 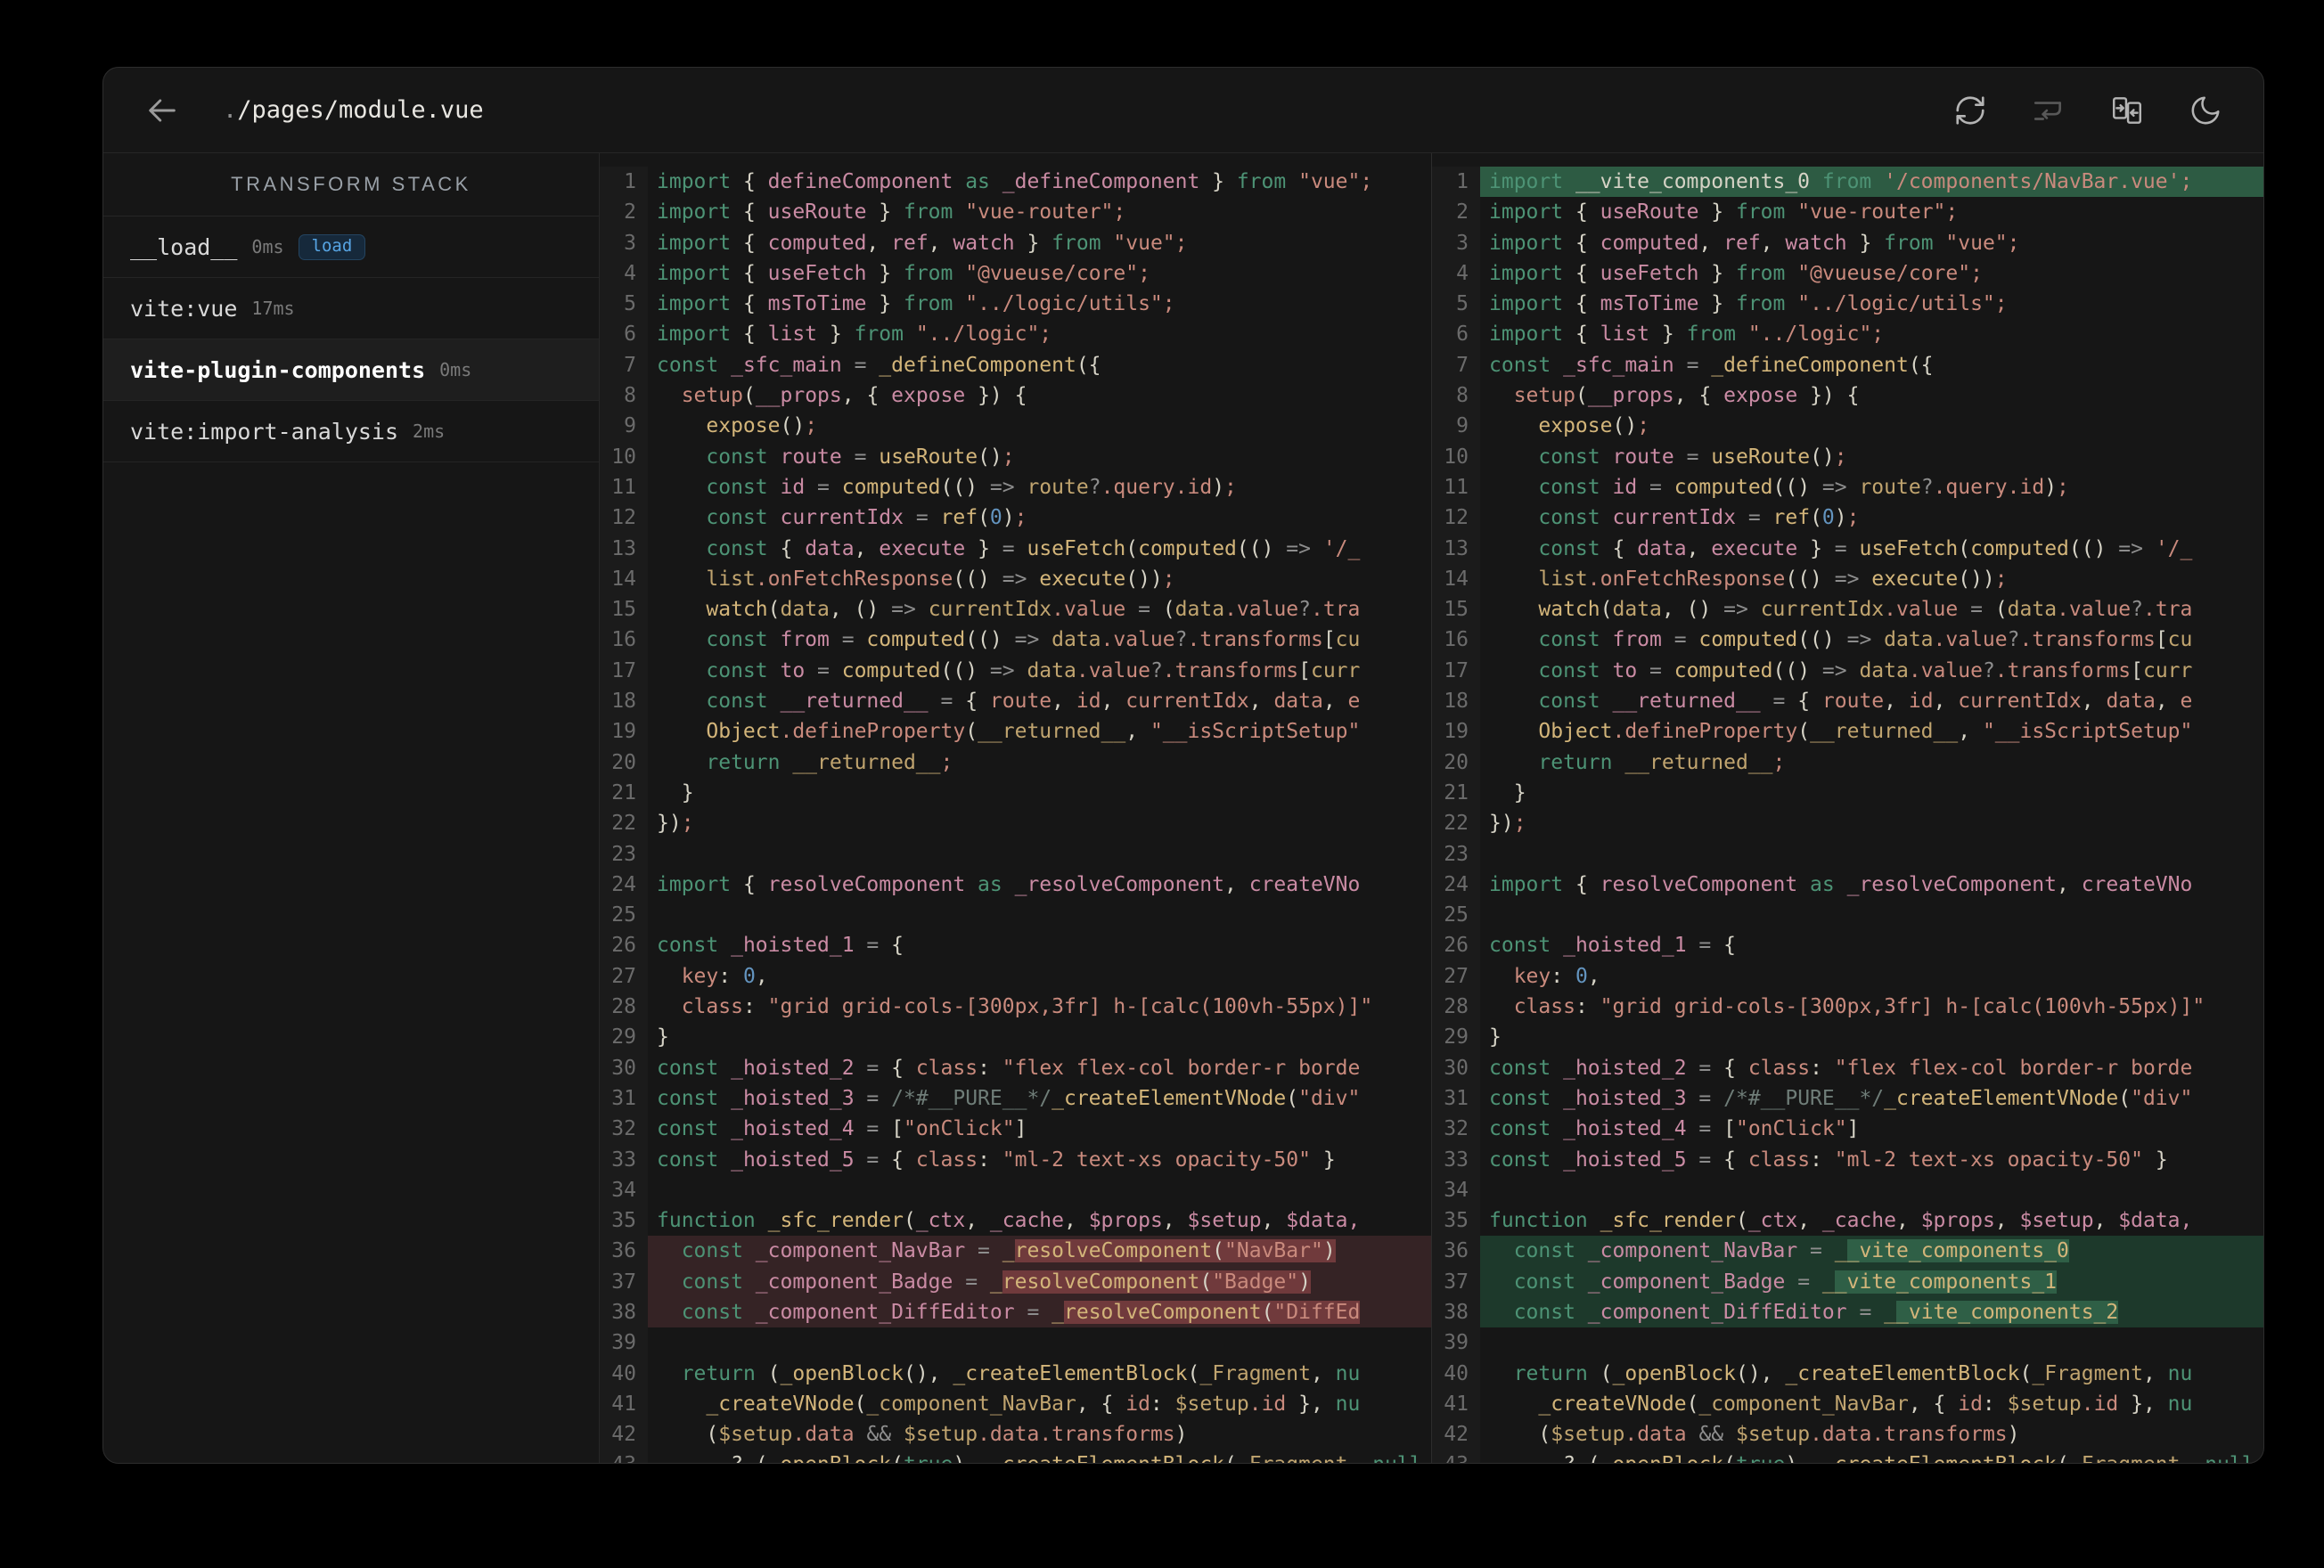 What do you see at coordinates (1847, 1343) in the screenshot?
I see `code-line: 39` at bounding box center [1847, 1343].